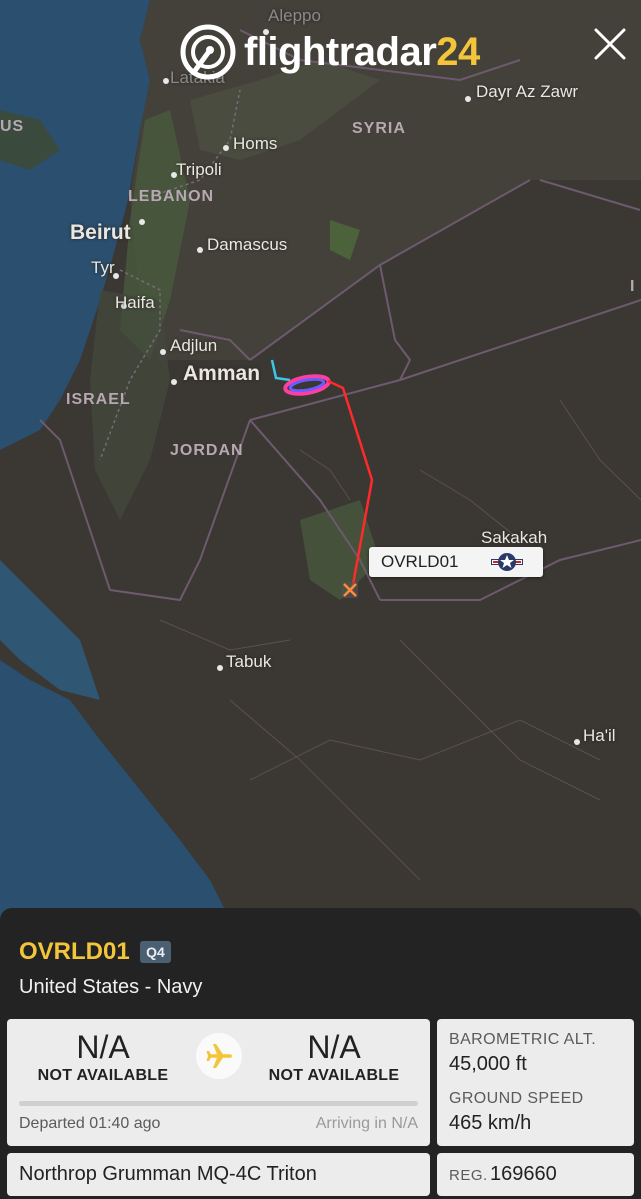 Image resolution: width=641 pixels, height=1199 pixels. I want to click on us-roundel-icon, so click(507, 562).